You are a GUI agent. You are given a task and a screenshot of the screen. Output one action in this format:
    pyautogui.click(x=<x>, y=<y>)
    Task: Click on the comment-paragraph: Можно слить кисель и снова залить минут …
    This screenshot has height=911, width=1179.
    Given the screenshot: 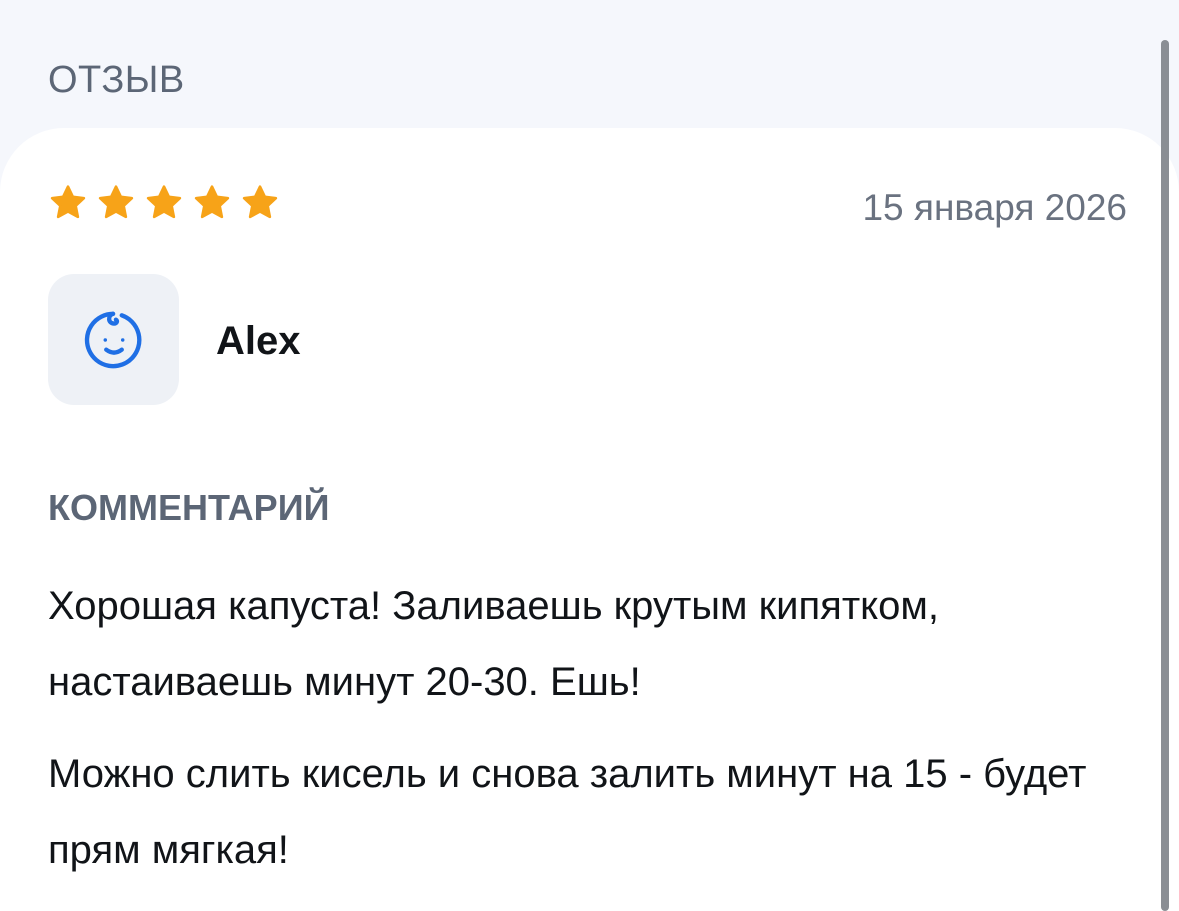 What is the action you would take?
    pyautogui.click(x=567, y=812)
    